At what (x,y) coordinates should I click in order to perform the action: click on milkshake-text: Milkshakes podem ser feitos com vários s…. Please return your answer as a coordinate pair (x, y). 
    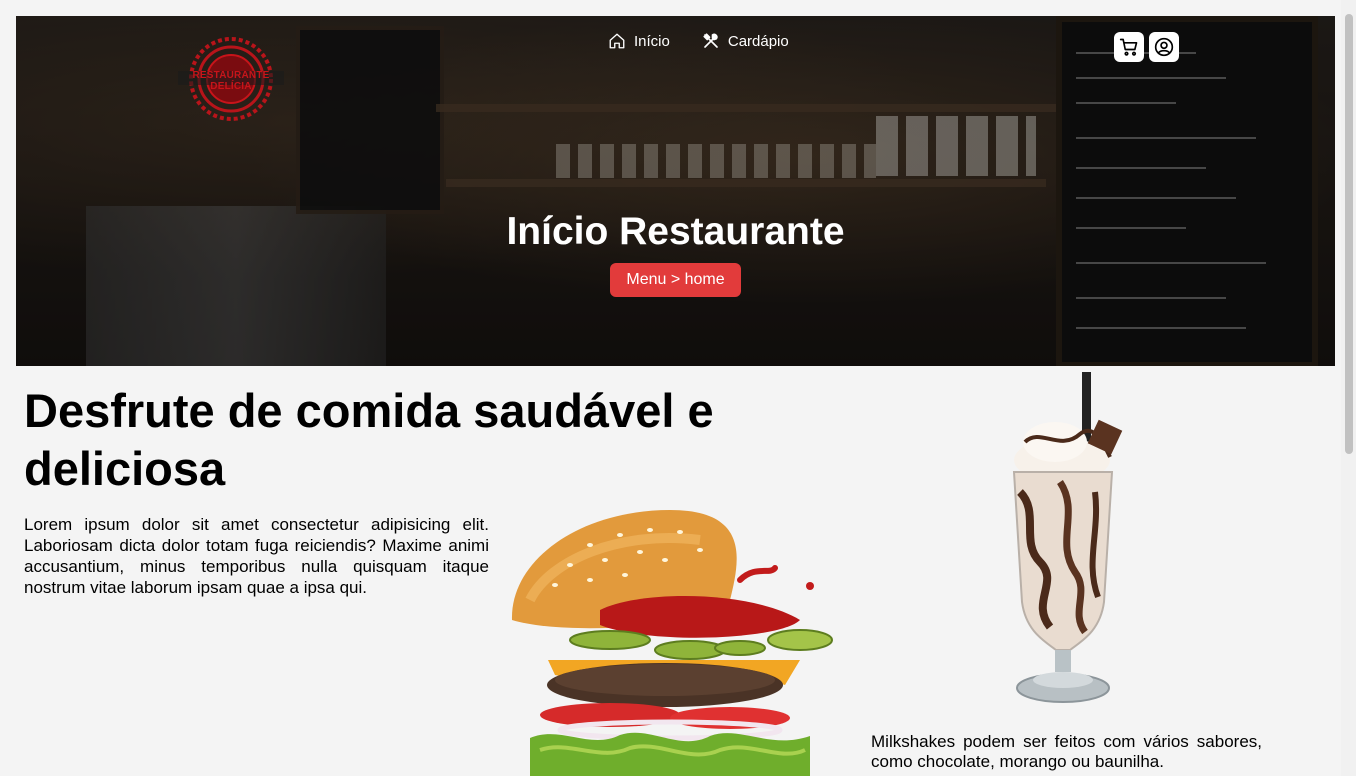
    Looking at the image, I should click on (1066, 751).